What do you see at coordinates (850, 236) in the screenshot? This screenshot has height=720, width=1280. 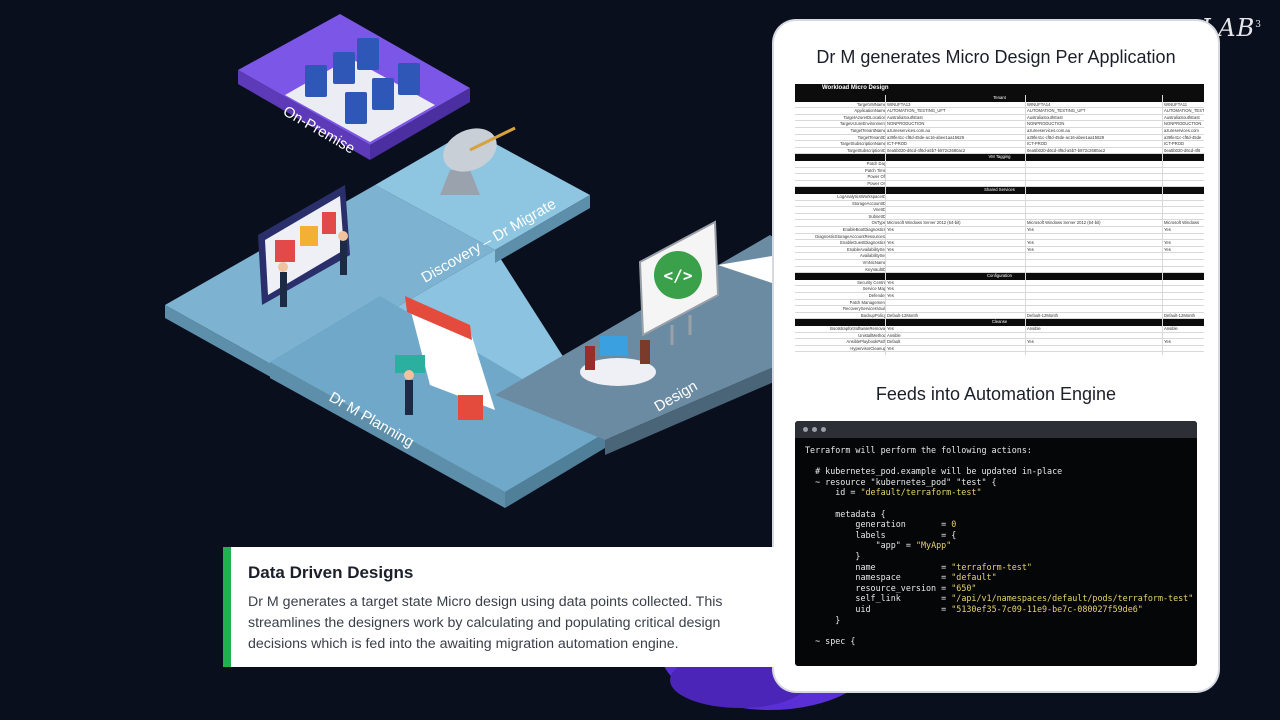 I see `sheet-field-name: DiagnosticStorageAccountResourceId` at bounding box center [850, 236].